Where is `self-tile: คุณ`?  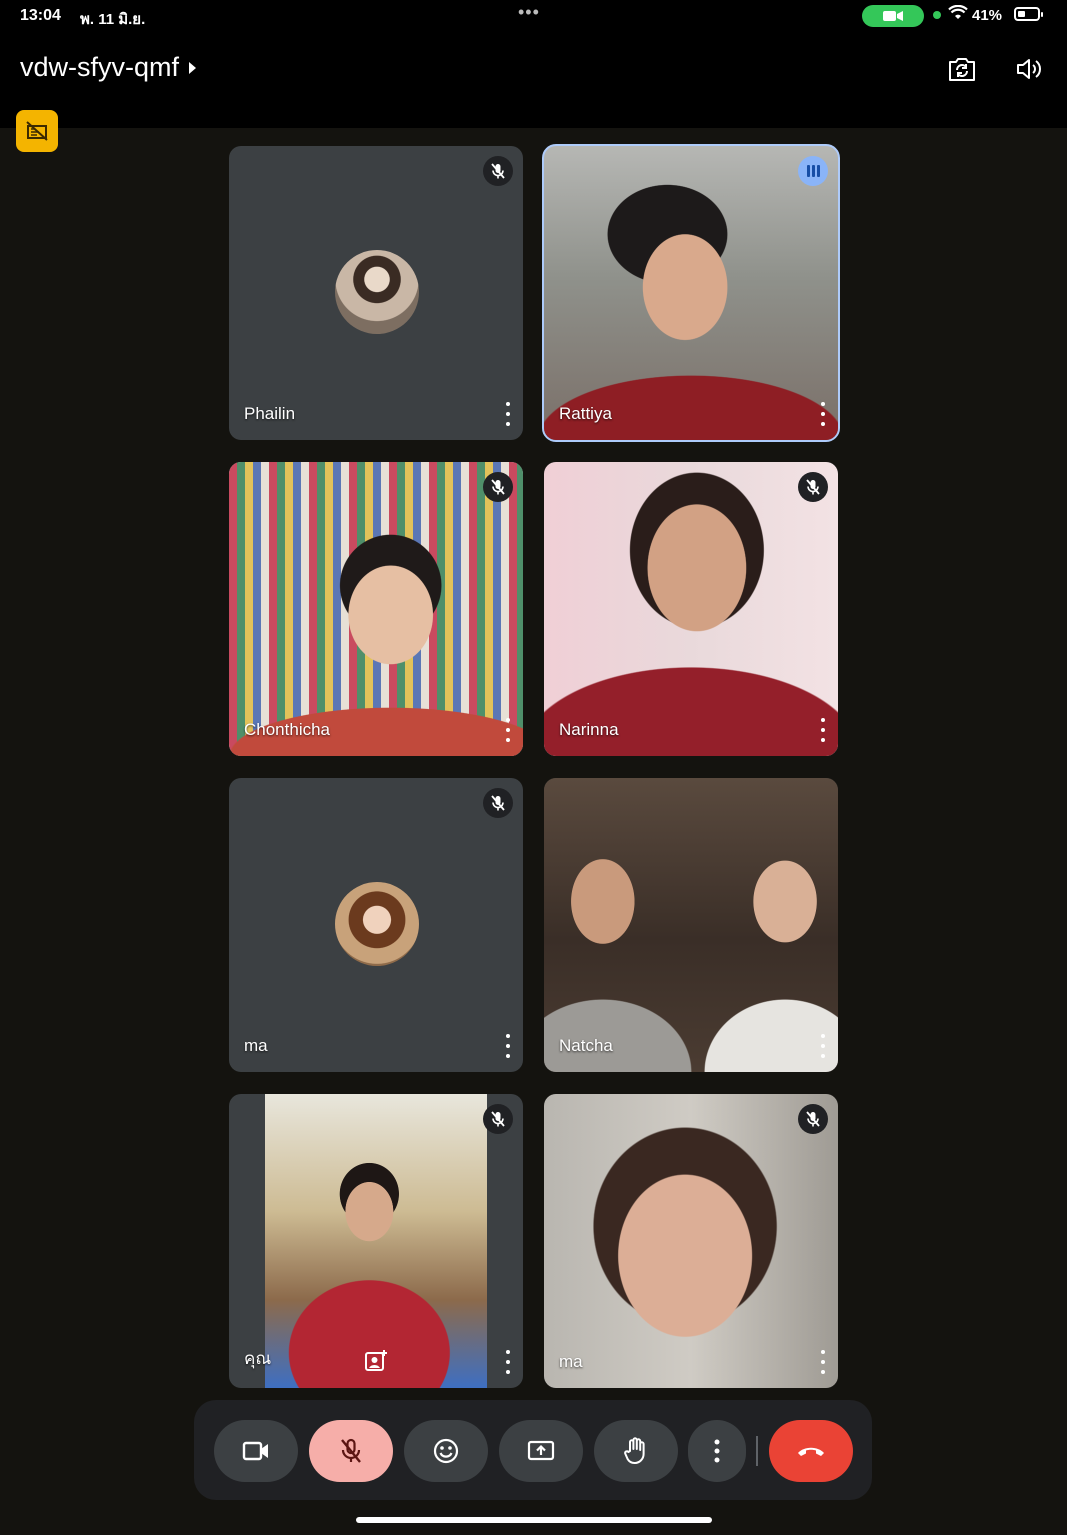
self-tile: คุณ is located at coordinates (376, 1241).